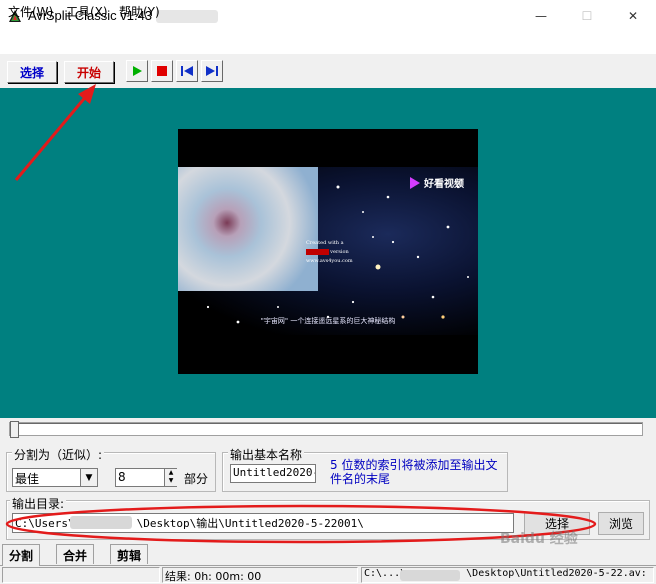 Image resolution: width=656 pixels, height=584 pixels. What do you see at coordinates (328, 43) in the screenshot?
I see `menu-bar` at bounding box center [328, 43].